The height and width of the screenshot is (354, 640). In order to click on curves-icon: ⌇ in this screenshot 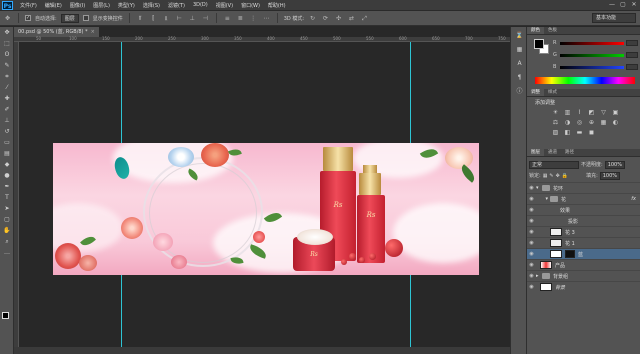, I will do `click(579, 113)`.